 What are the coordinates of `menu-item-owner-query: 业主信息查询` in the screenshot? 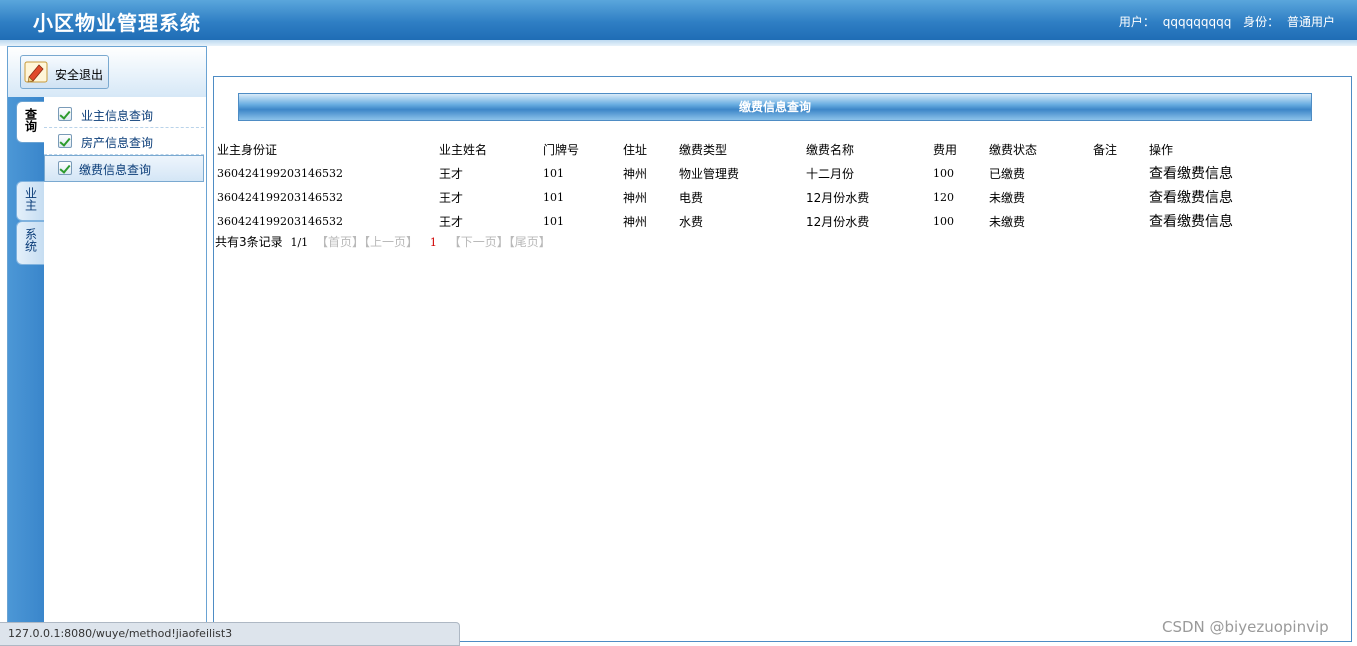 It's located at (124, 114).